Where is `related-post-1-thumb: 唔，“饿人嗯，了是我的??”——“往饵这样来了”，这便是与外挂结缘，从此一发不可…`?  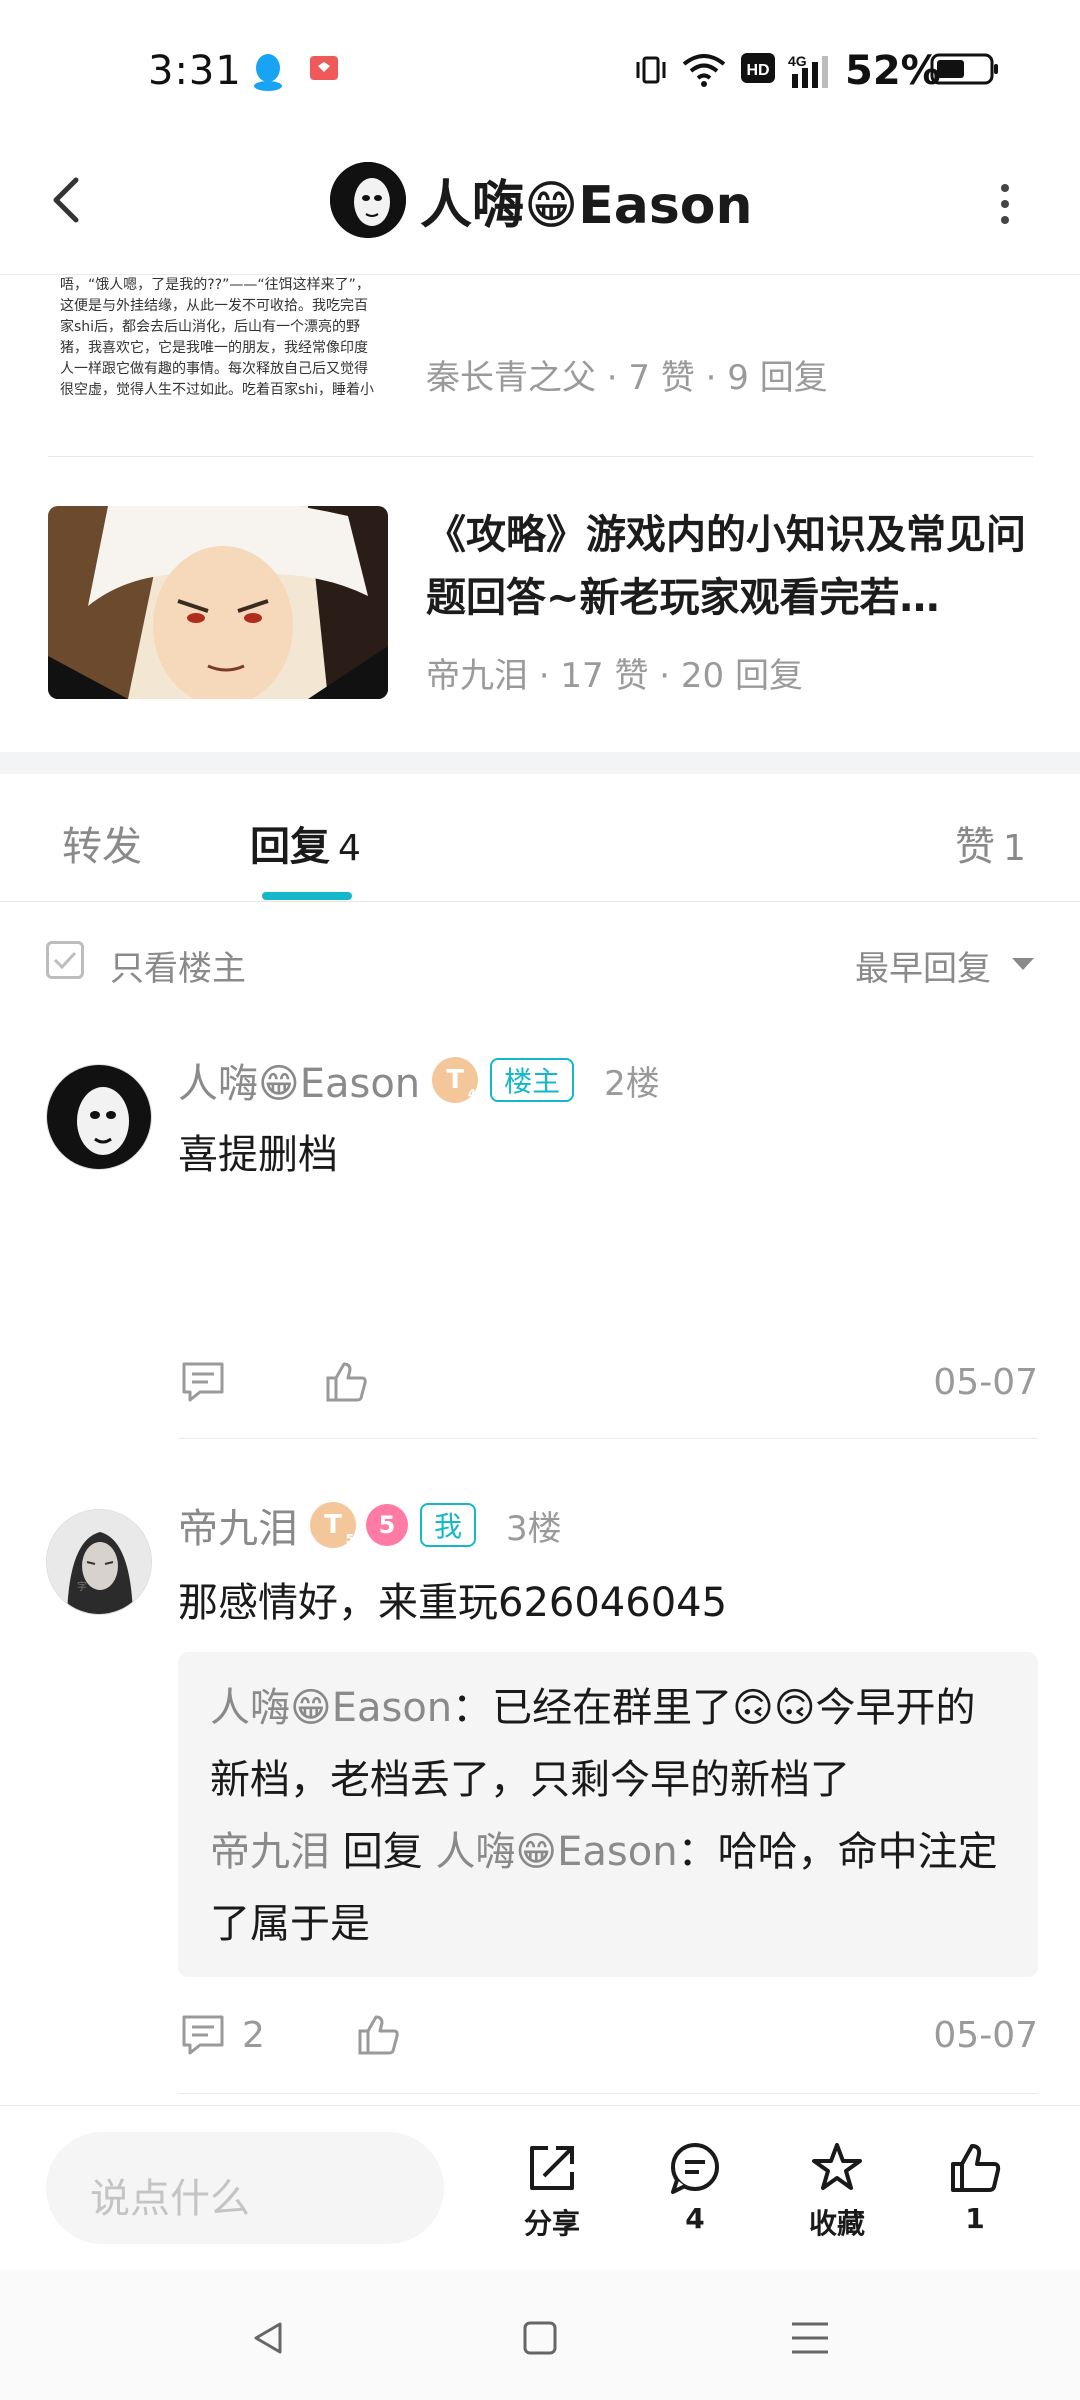 related-post-1-thumb: 唔，“饿人嗯，了是我的??”——“往饵这样来了”，这便是与外挂结缘，从此一发不可… is located at coordinates (217, 337).